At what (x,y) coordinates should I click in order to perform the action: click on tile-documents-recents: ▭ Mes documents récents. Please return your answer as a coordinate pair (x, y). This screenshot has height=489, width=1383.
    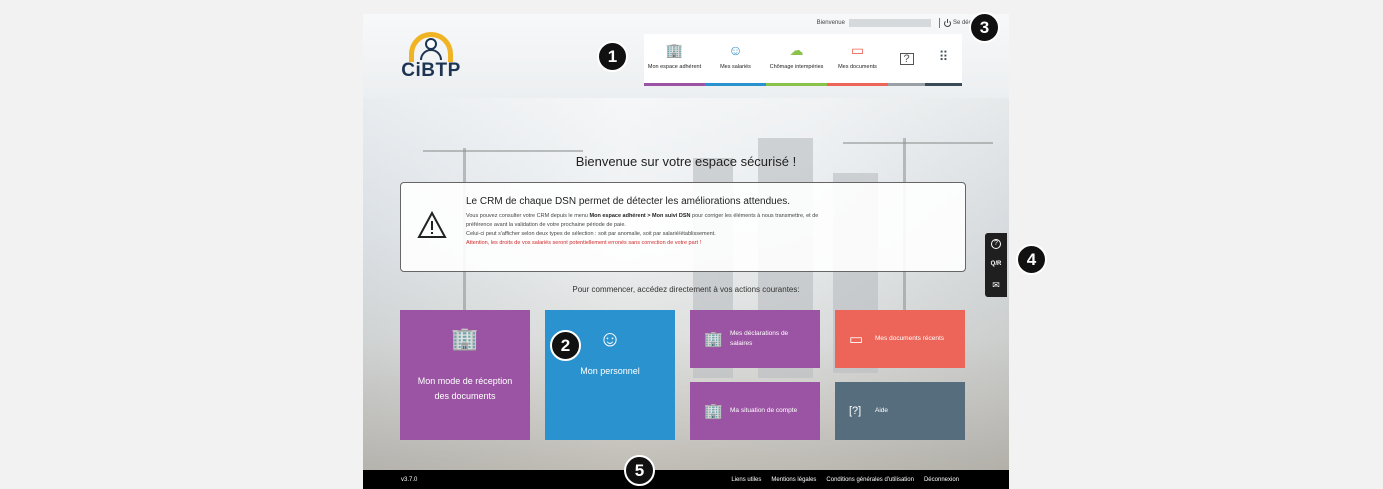
    Looking at the image, I should click on (900, 339).